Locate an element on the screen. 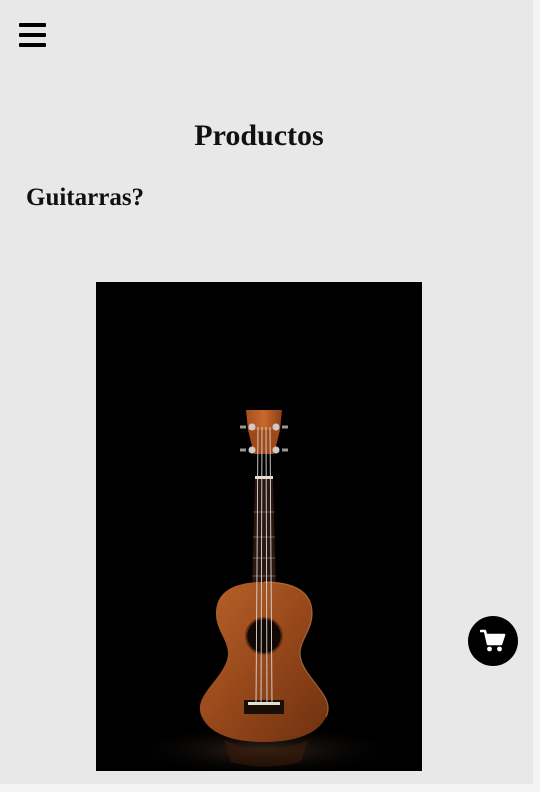  scrollbar-track is located at coordinates (536, 396).